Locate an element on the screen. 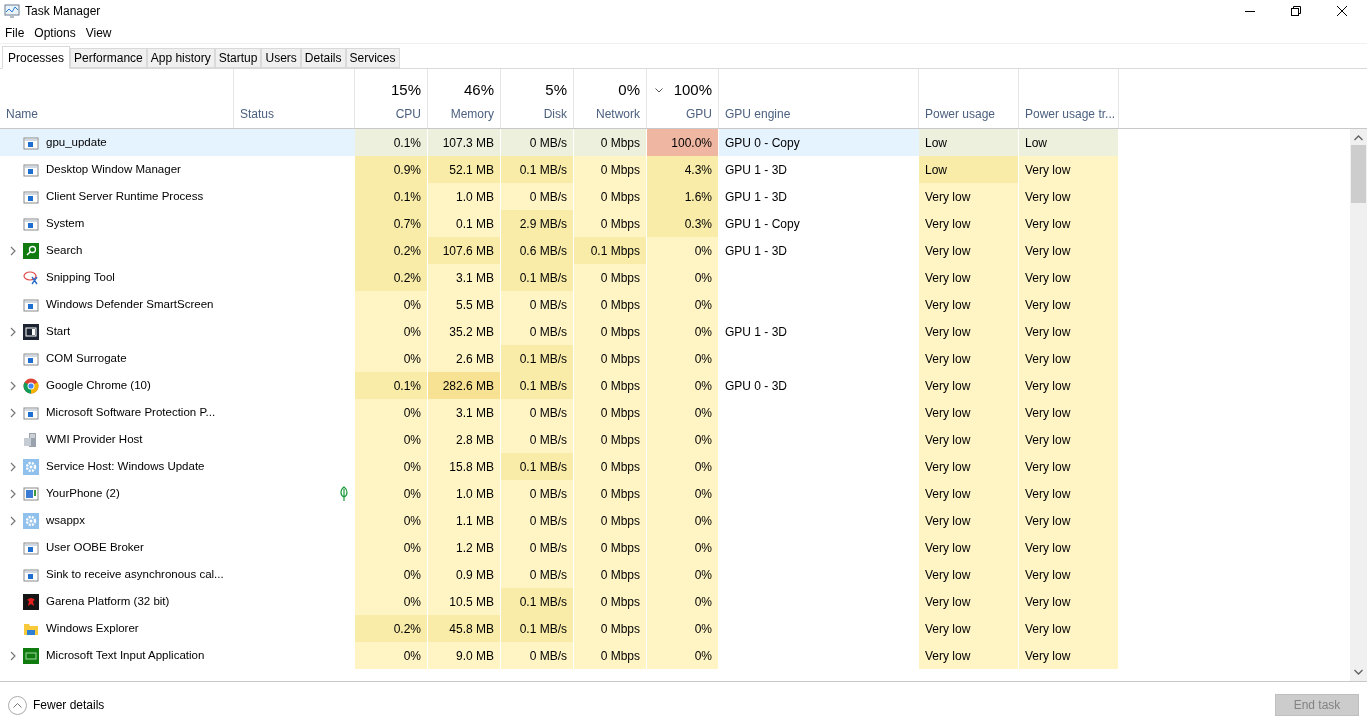  tab: App history is located at coordinates (180, 58).